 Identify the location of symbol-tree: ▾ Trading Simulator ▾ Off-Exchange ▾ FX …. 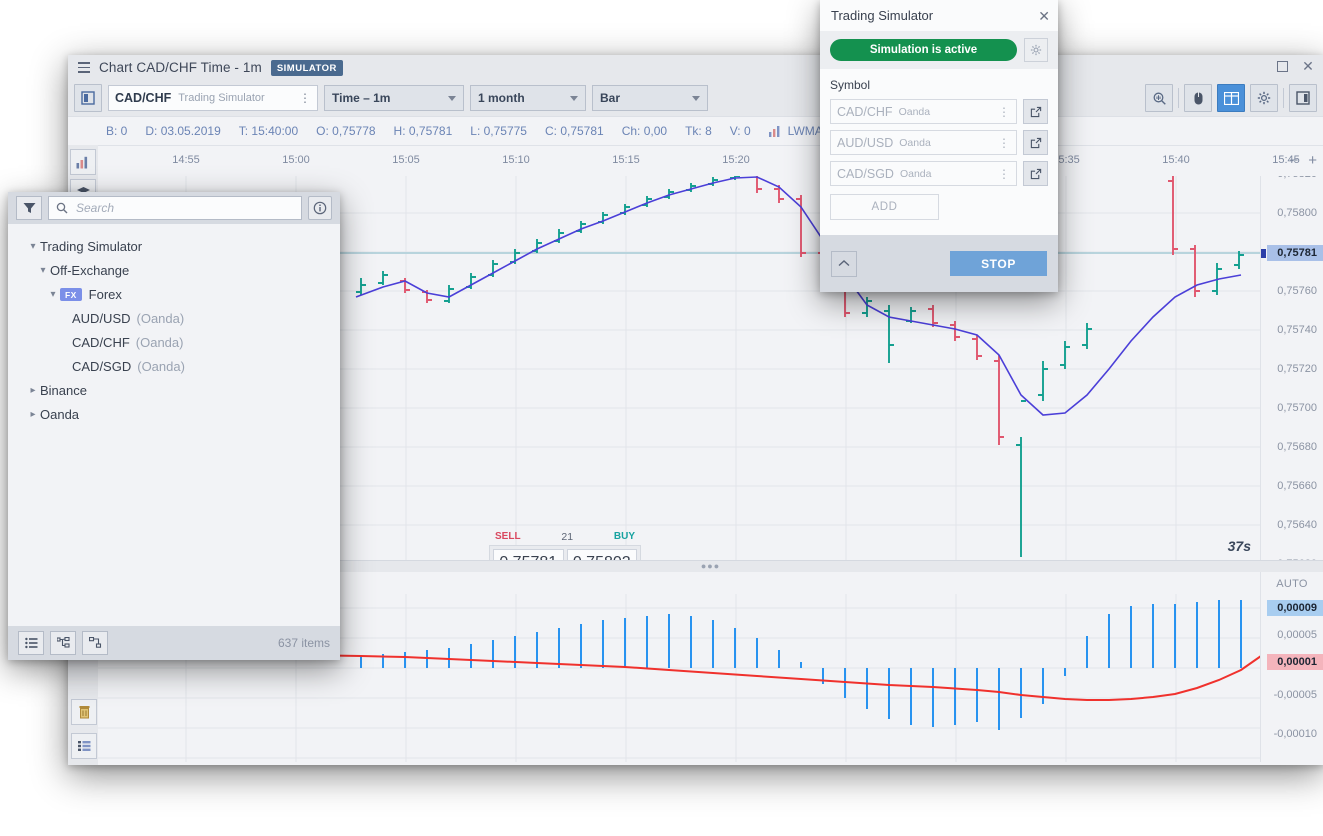
(174, 425).